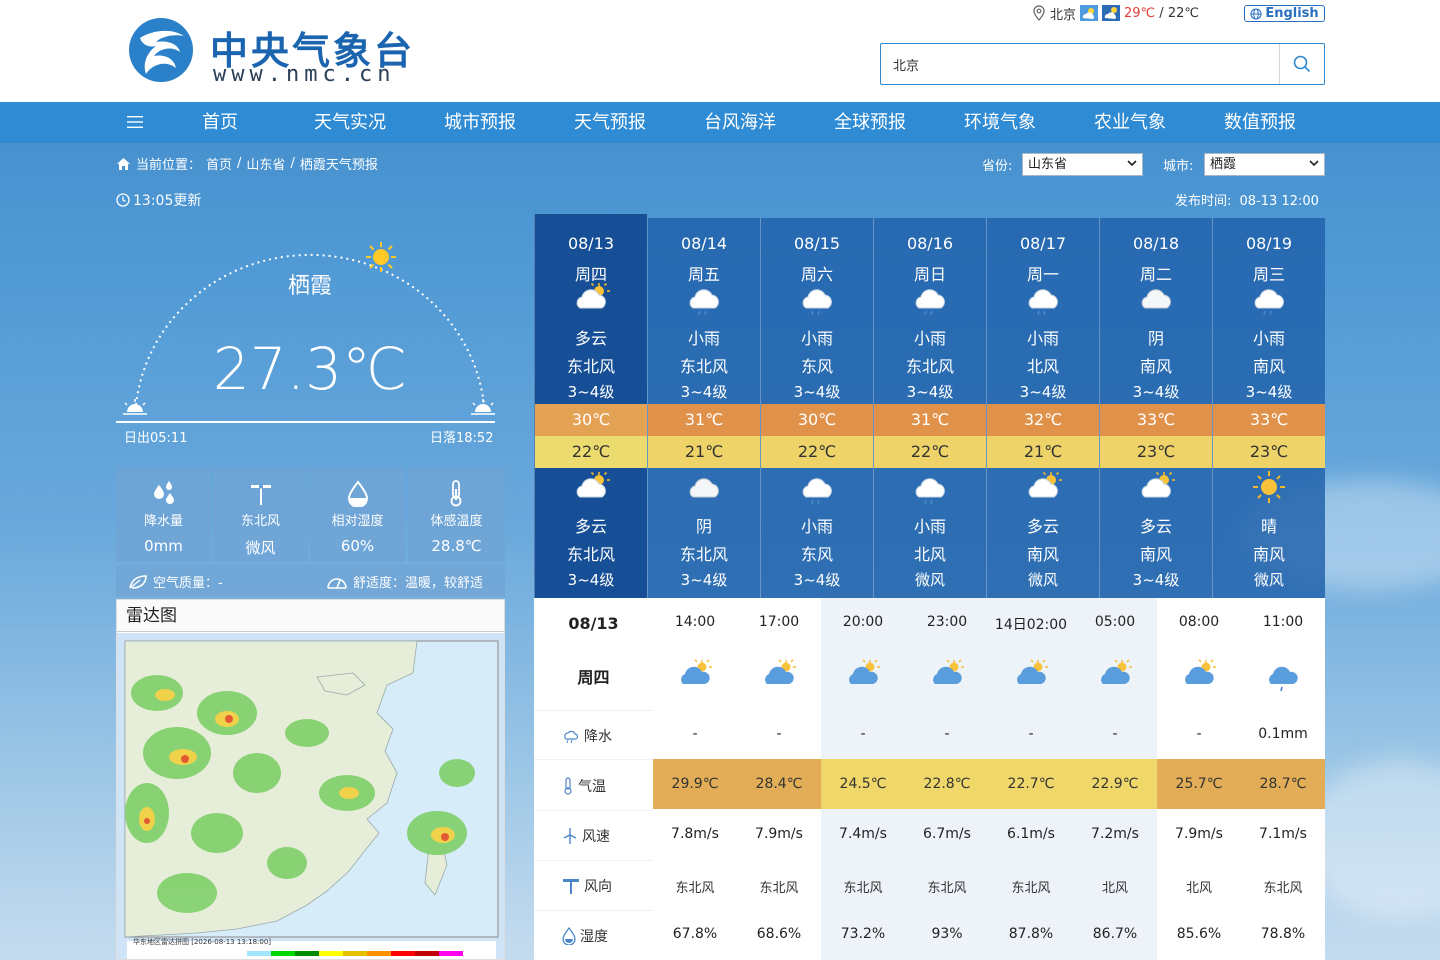  Describe the element at coordinates (163, 521) in the screenshot. I see `stat-label: 降水量` at that location.